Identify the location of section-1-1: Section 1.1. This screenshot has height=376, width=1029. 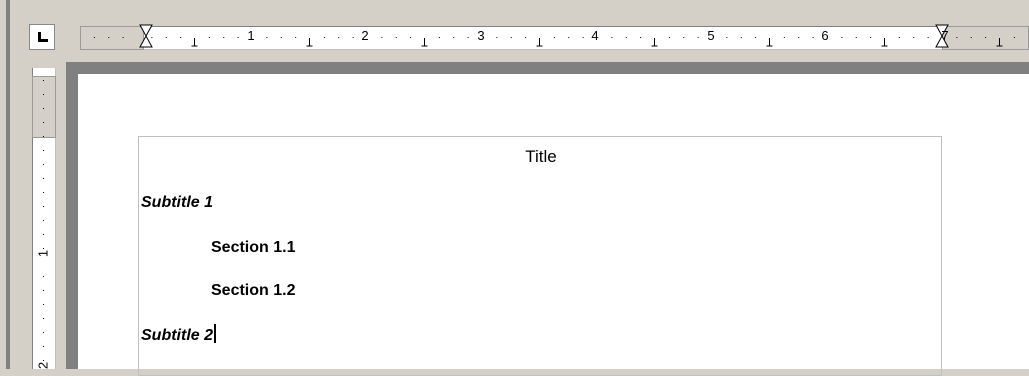
(253, 248).